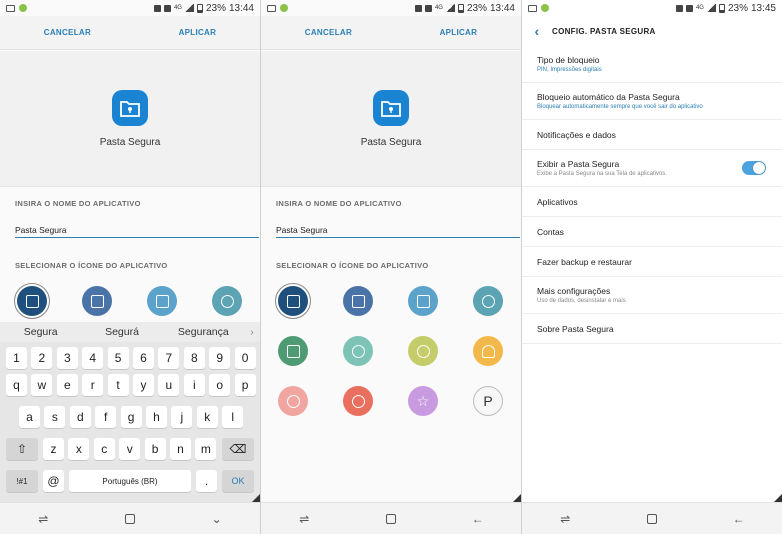  Describe the element at coordinates (293, 351) in the screenshot. I see `image-icon` at that location.